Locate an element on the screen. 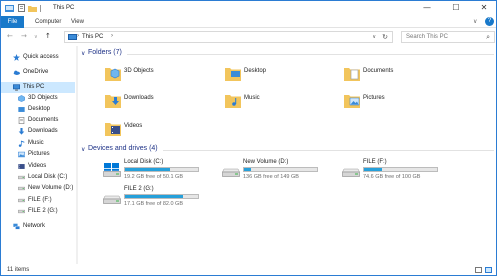  sidebar-item-documents: Documents is located at coordinates (38, 120).